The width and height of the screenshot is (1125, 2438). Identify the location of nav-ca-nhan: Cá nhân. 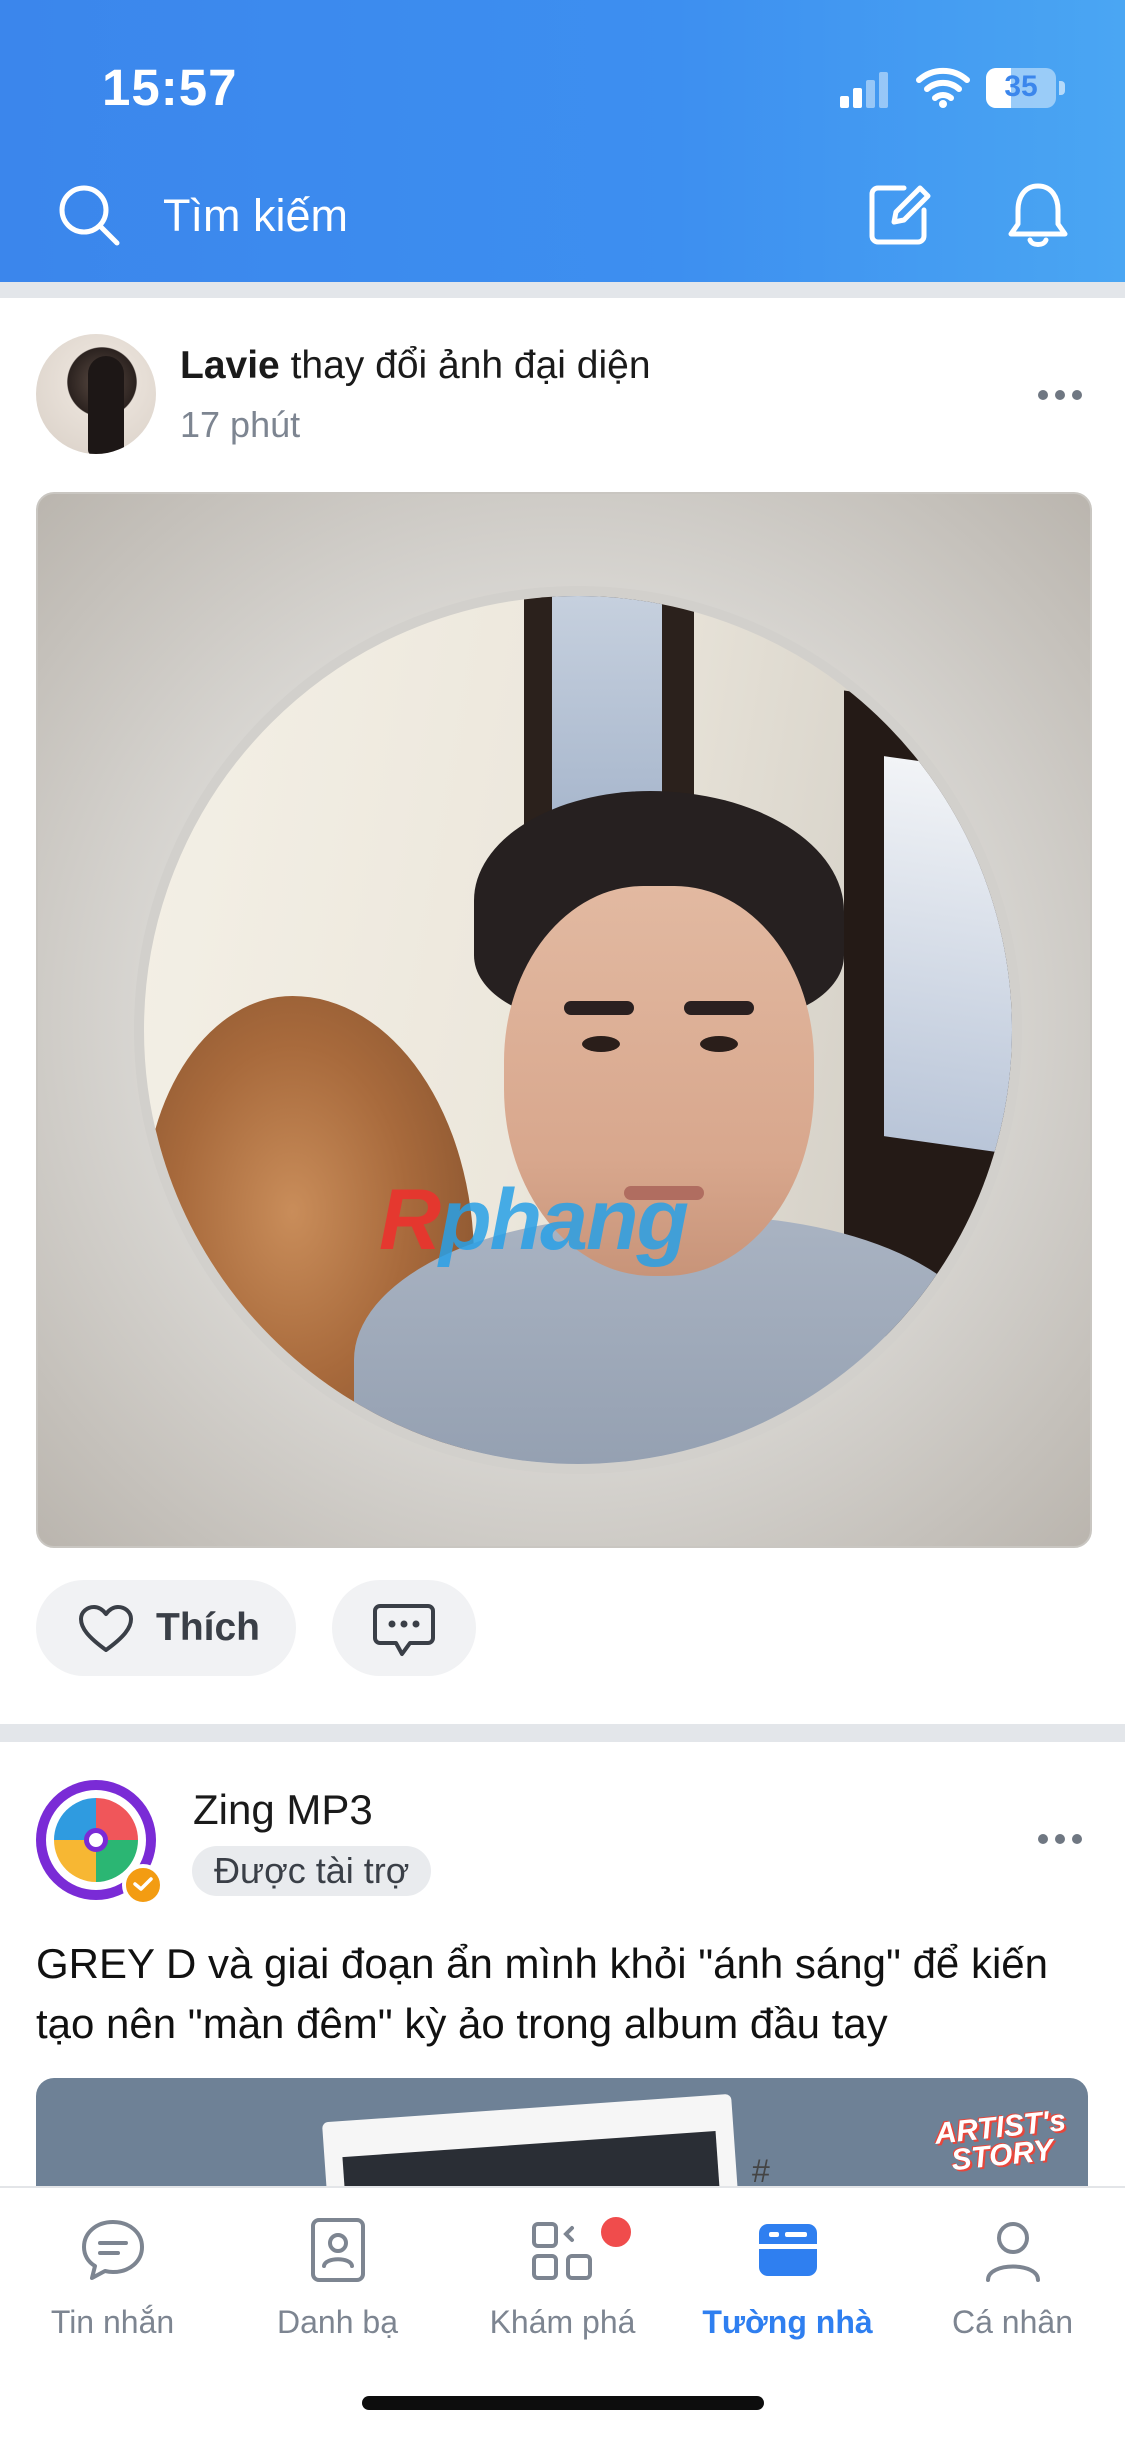
(1012, 2278).